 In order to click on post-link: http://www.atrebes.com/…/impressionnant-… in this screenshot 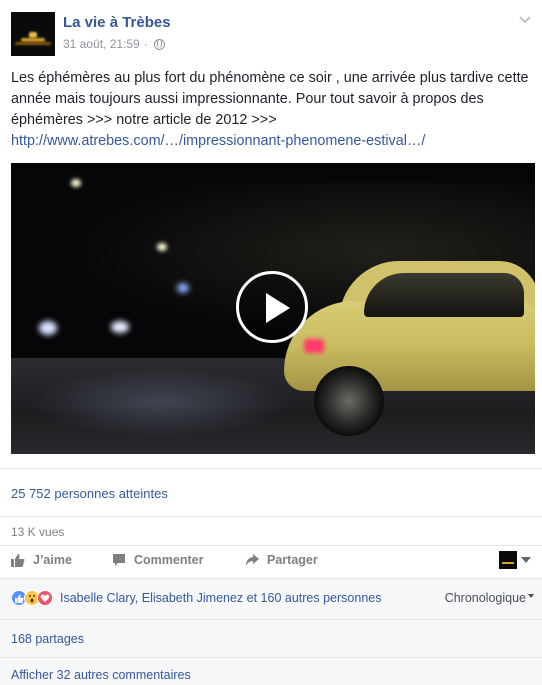, I will do `click(218, 141)`.